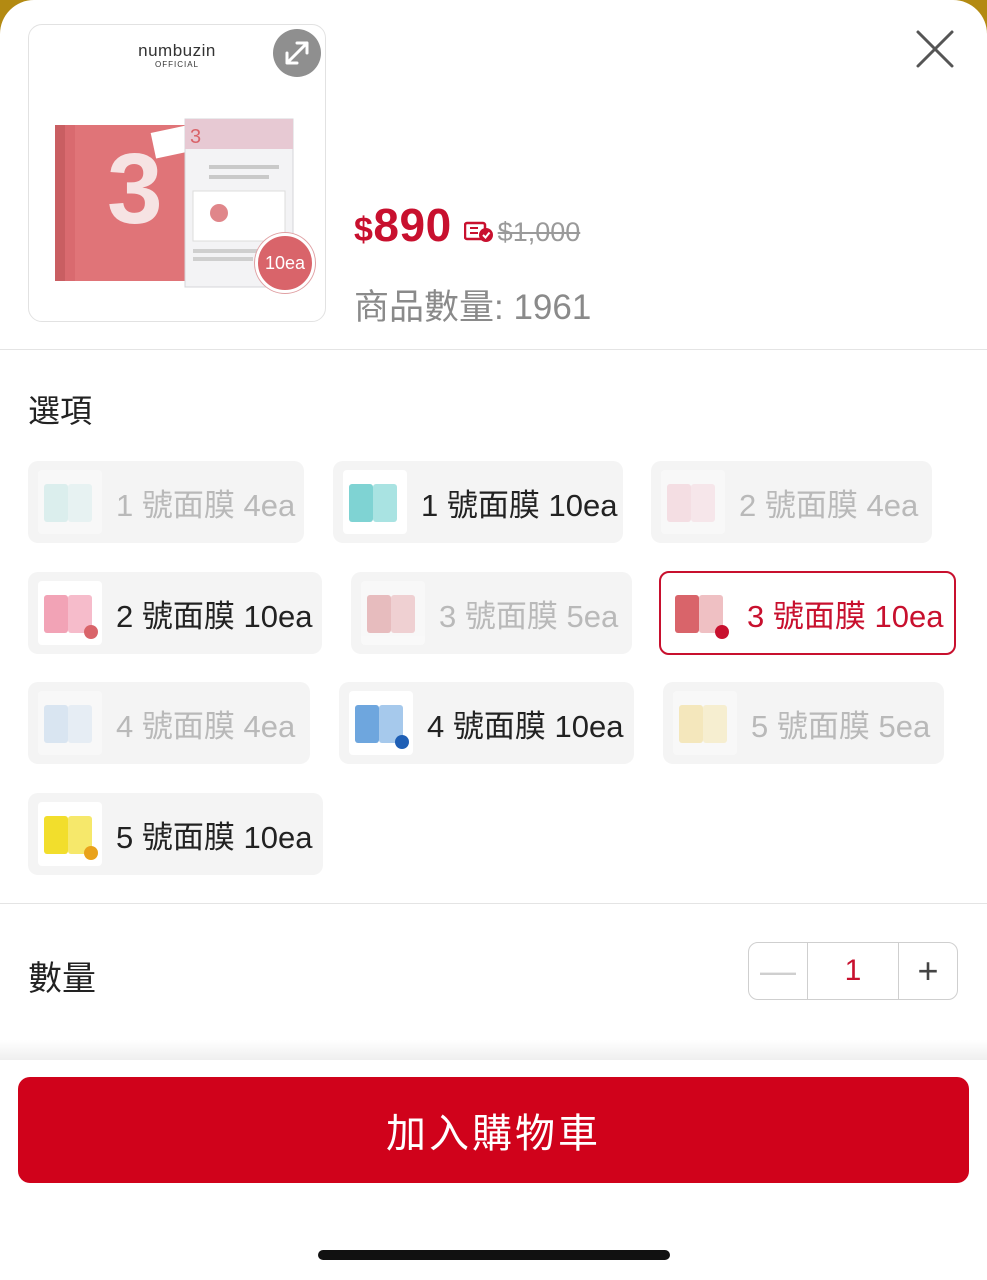 The width and height of the screenshot is (987, 1280). Describe the element at coordinates (829, 505) in the screenshot. I see `option-label: 2 號面膜 4ea` at that location.